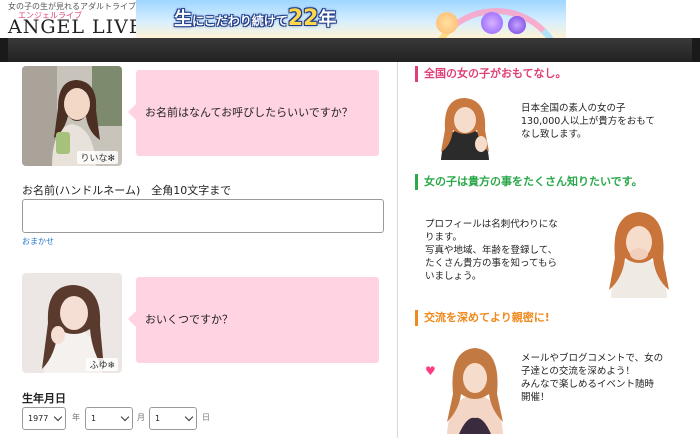  I want to click on section-line: 写真や地域、年齢を登録して、, so click(491, 250).